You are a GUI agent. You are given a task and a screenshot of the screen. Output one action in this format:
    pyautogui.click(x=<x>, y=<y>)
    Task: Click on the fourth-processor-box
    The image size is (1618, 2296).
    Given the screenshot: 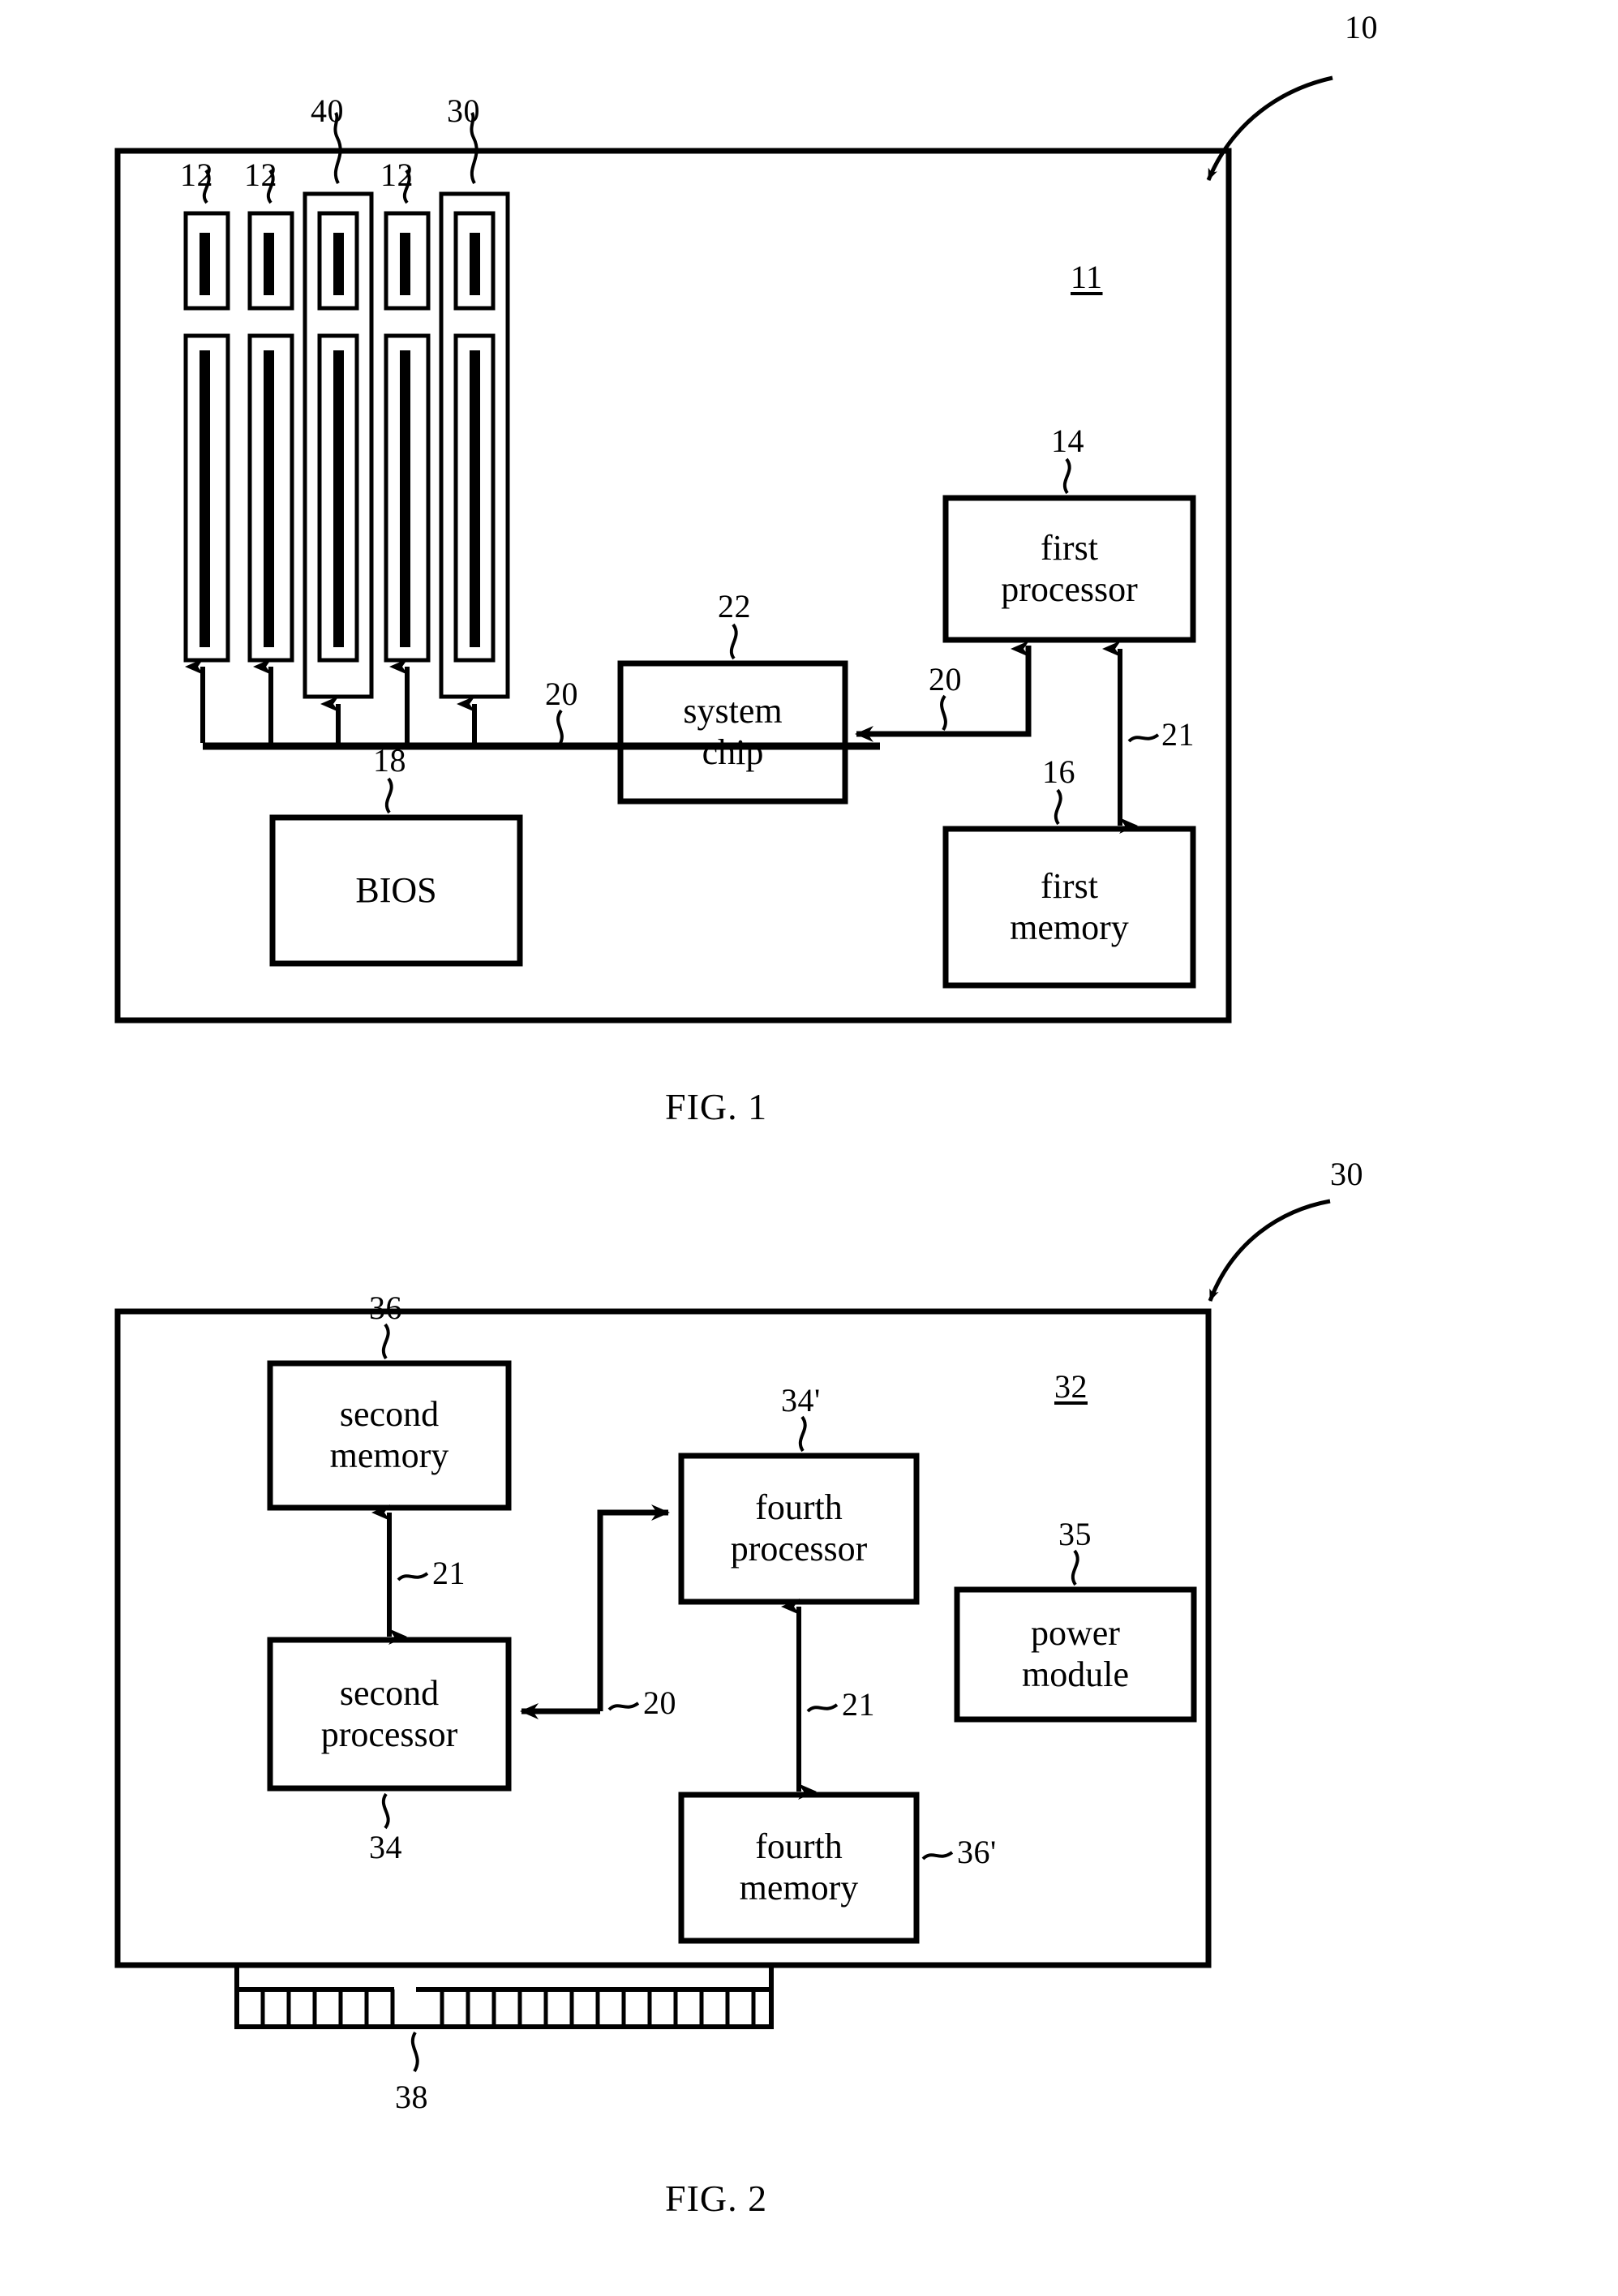 What is the action you would take?
    pyautogui.click(x=799, y=1529)
    